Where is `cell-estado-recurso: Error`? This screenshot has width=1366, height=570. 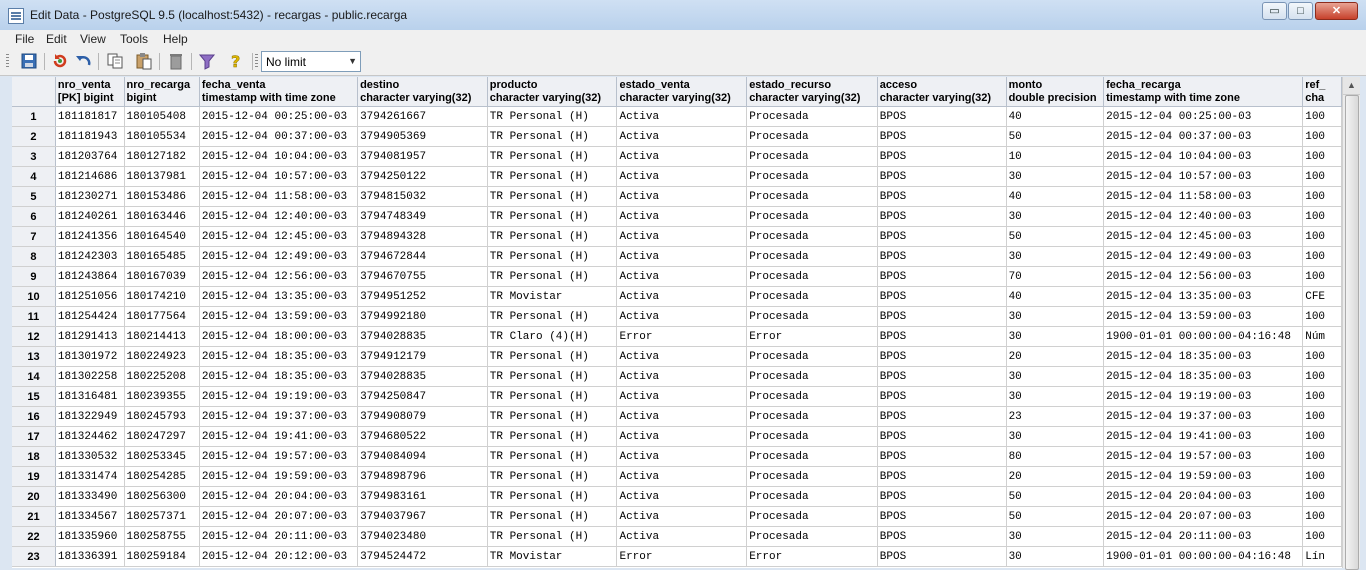
cell-estado-recurso: Error is located at coordinates (812, 556).